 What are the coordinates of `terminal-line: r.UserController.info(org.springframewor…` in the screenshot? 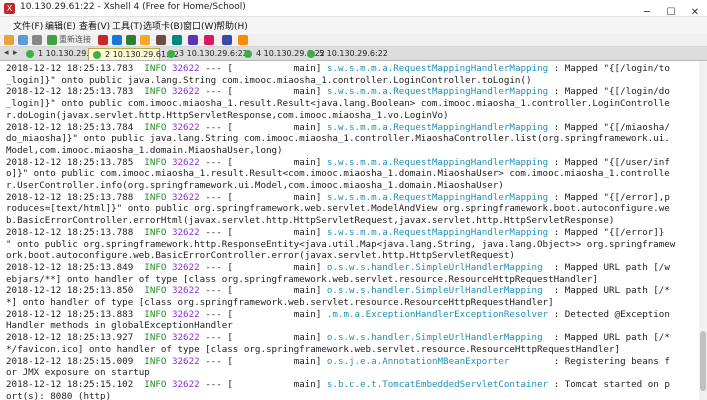 It's located at (356, 186).